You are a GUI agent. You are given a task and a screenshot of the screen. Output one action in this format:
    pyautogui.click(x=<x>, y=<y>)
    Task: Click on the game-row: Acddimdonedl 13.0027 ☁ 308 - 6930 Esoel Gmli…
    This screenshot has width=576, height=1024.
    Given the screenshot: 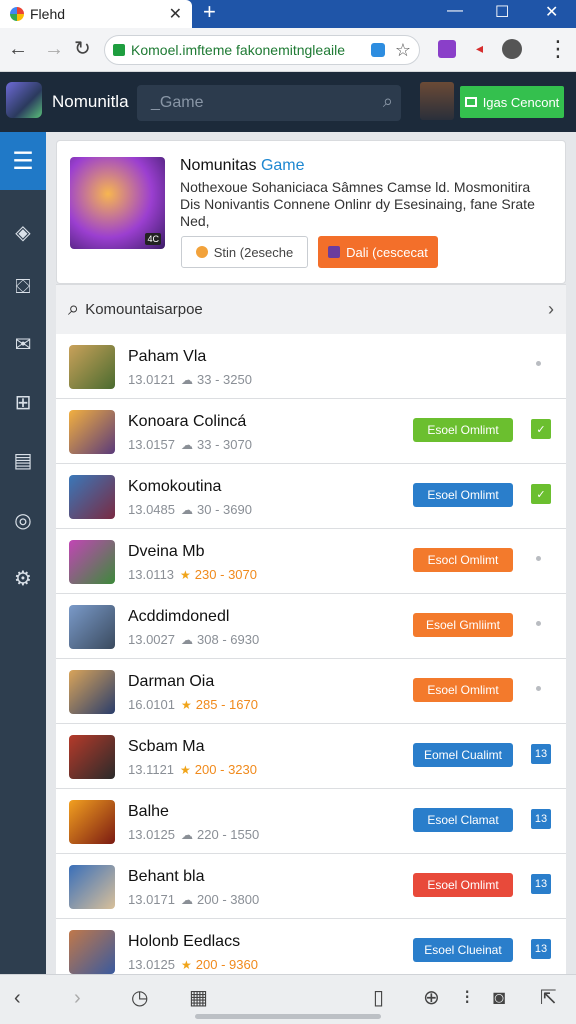 What is the action you would take?
    pyautogui.click(x=311, y=626)
    